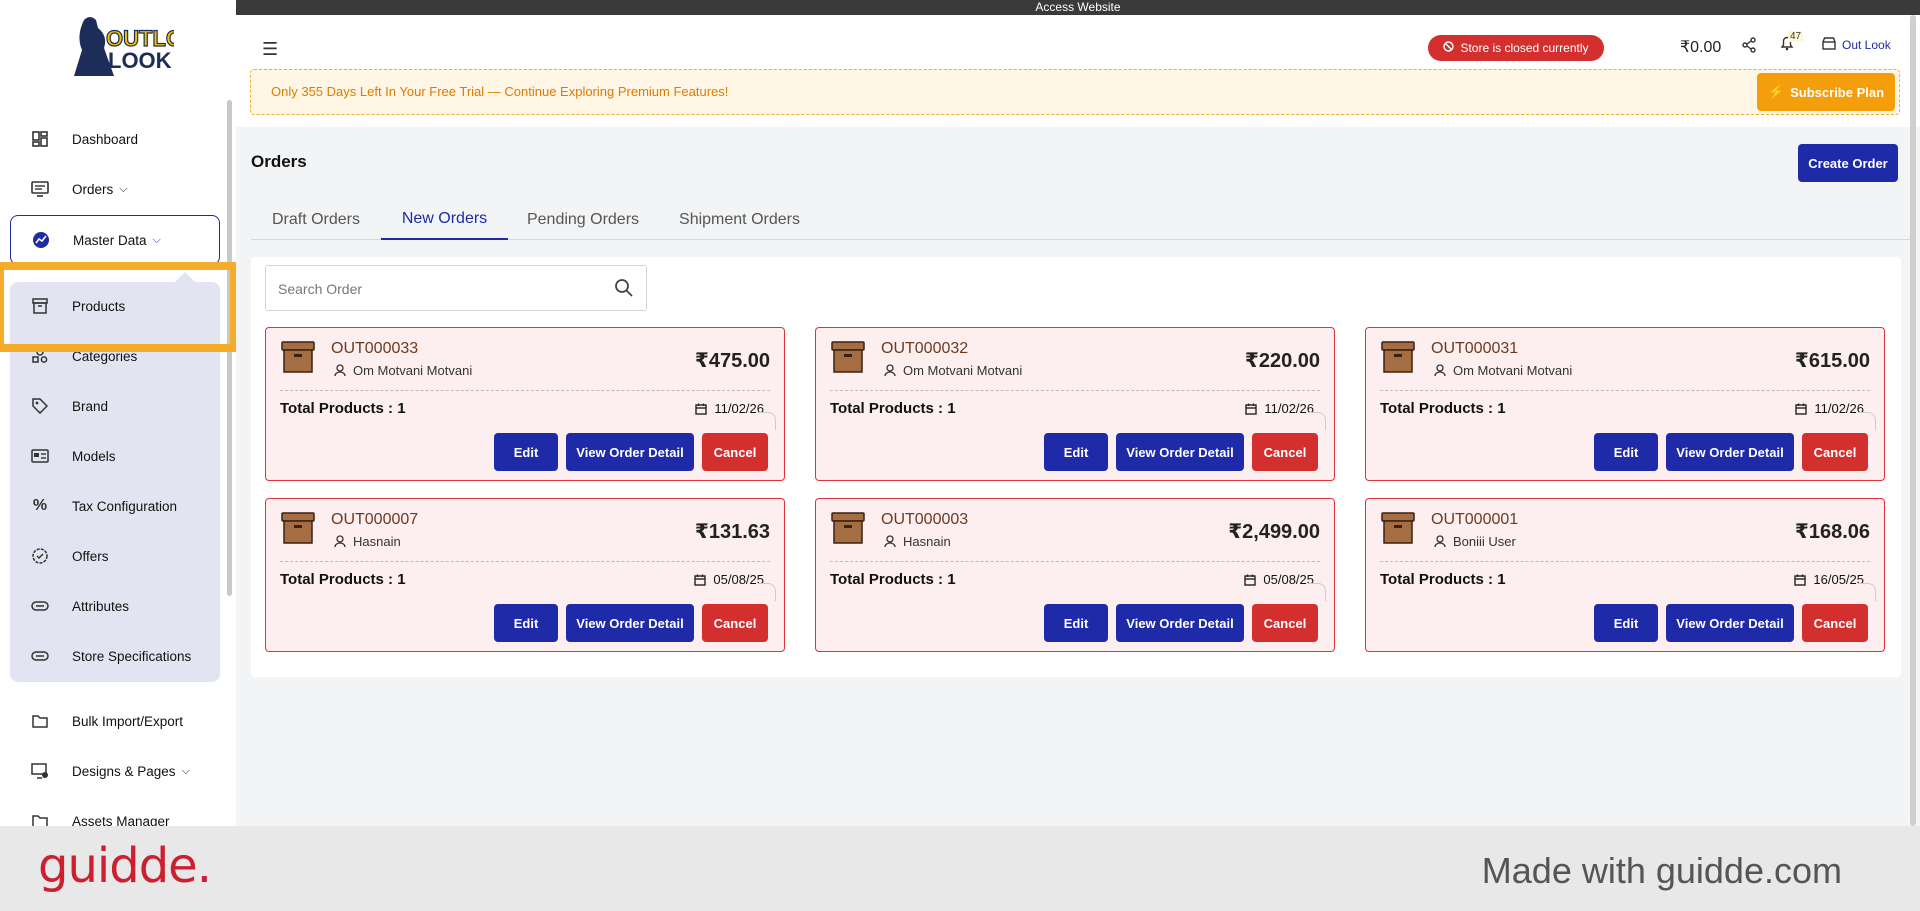 This screenshot has width=1920, height=911. What do you see at coordinates (115, 556) in the screenshot?
I see `sidebar-item-offers: Offers` at bounding box center [115, 556].